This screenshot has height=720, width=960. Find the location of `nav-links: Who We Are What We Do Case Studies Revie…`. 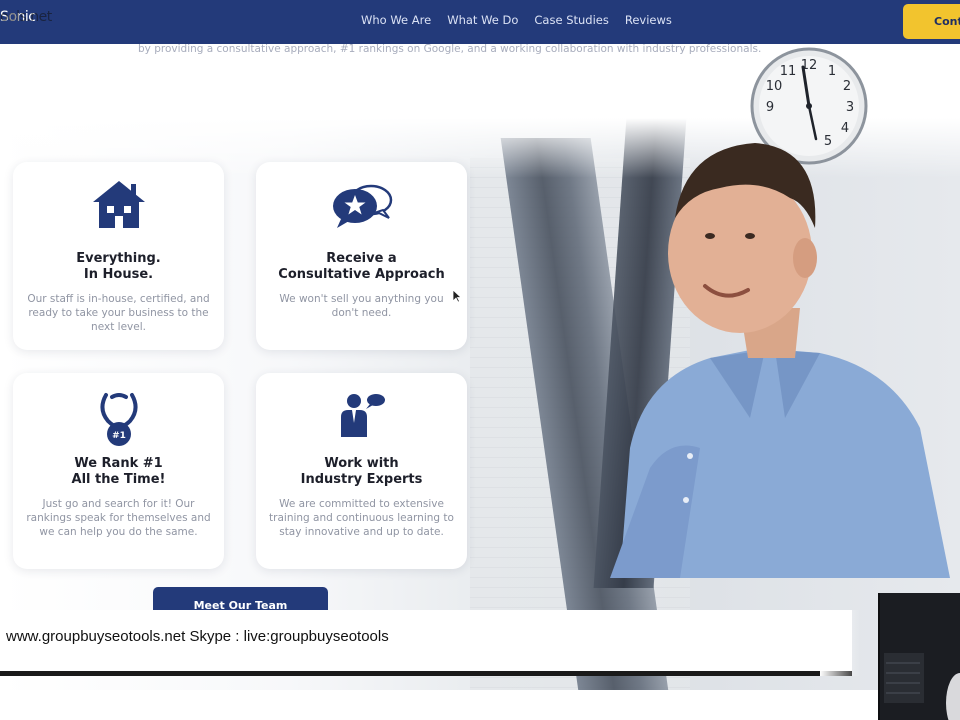

nav-links: Who We Are What We Do Case Studies Revie… is located at coordinates (516, 20).